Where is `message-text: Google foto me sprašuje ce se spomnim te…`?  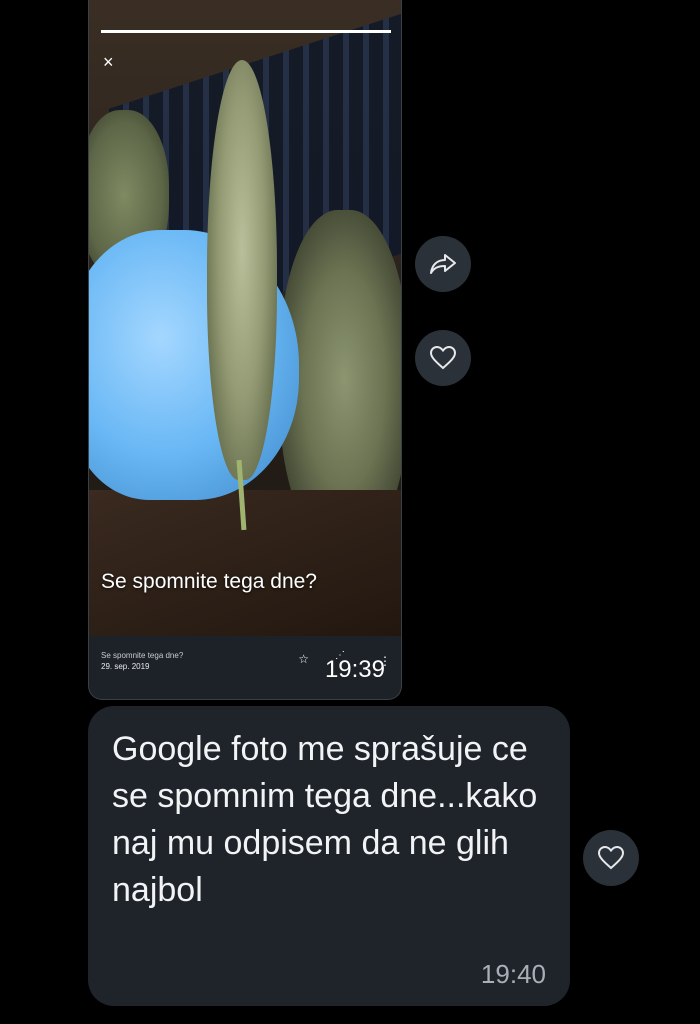 message-text: Google foto me sprašuje ce se spomnim te… is located at coordinates (325, 819).